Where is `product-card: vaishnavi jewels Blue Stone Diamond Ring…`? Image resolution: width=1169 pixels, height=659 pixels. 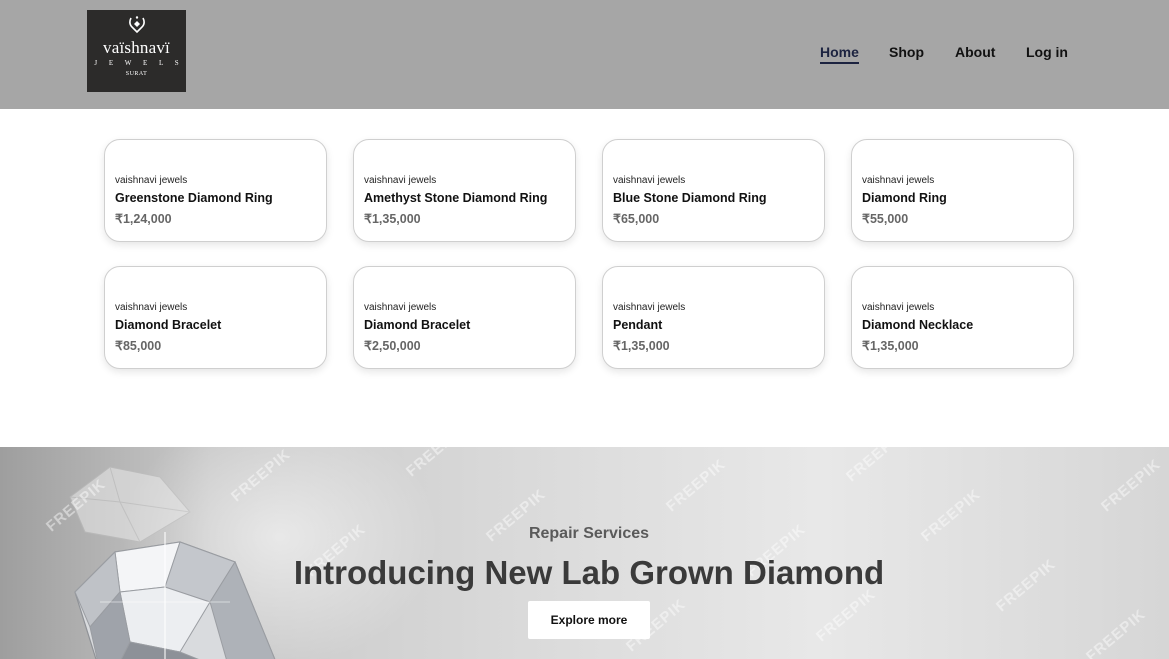 product-card: vaishnavi jewels Blue Stone Diamond Ring… is located at coordinates (713, 190).